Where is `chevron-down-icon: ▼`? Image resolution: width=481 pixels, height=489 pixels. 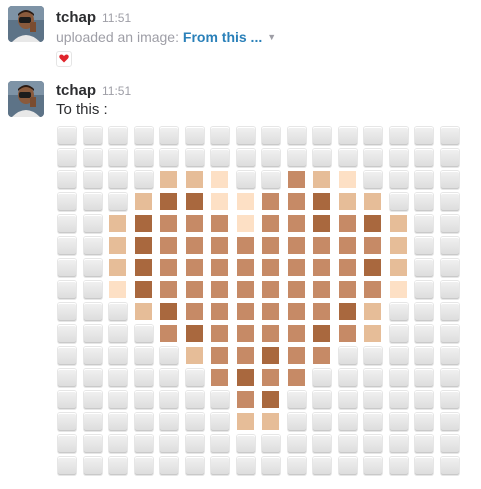 chevron-down-icon: ▼ is located at coordinates (271, 37).